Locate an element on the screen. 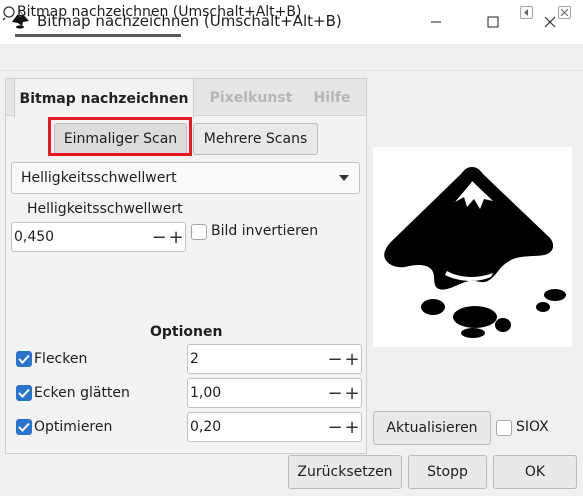 The width and height of the screenshot is (583, 496). dialog-header is located at coordinates (291, 57).